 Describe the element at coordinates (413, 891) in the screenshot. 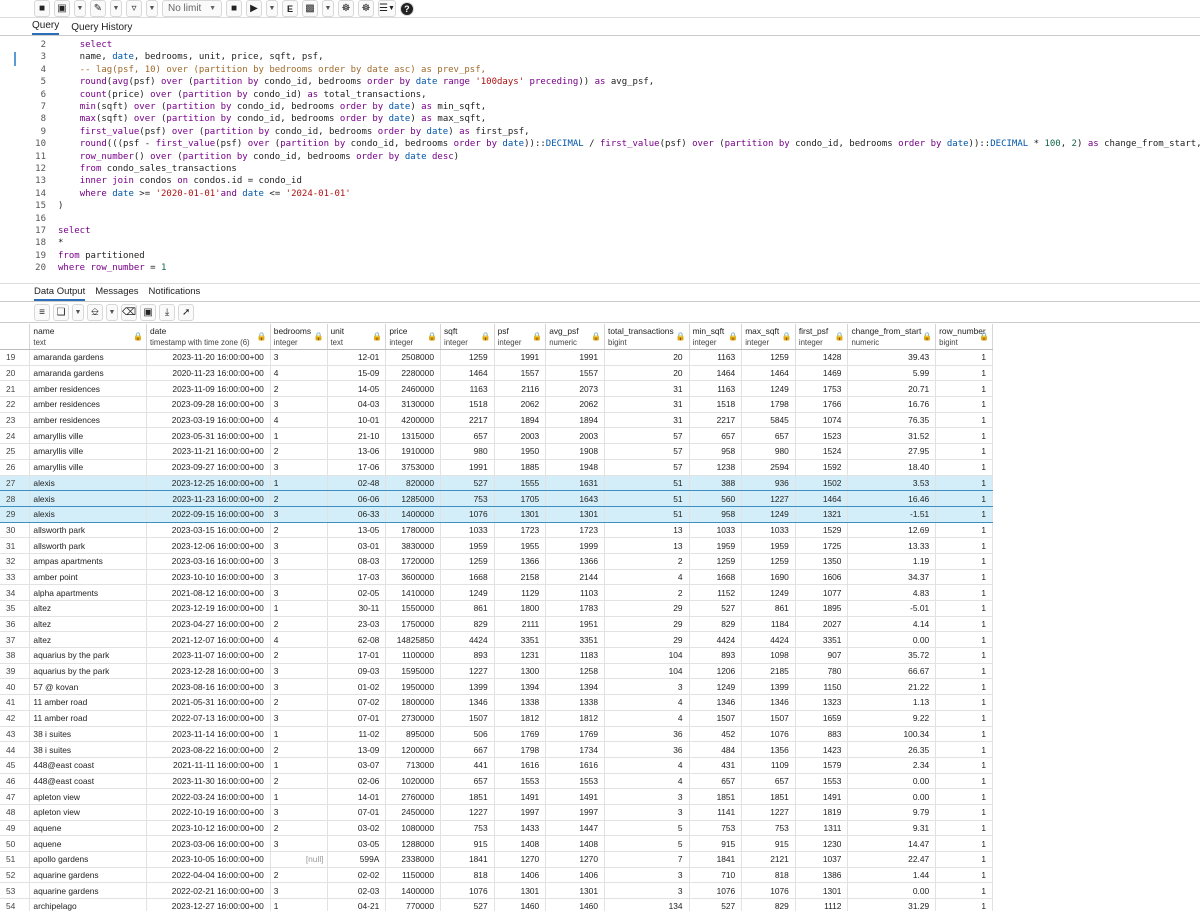

I see `table-cell: 1400000` at that location.